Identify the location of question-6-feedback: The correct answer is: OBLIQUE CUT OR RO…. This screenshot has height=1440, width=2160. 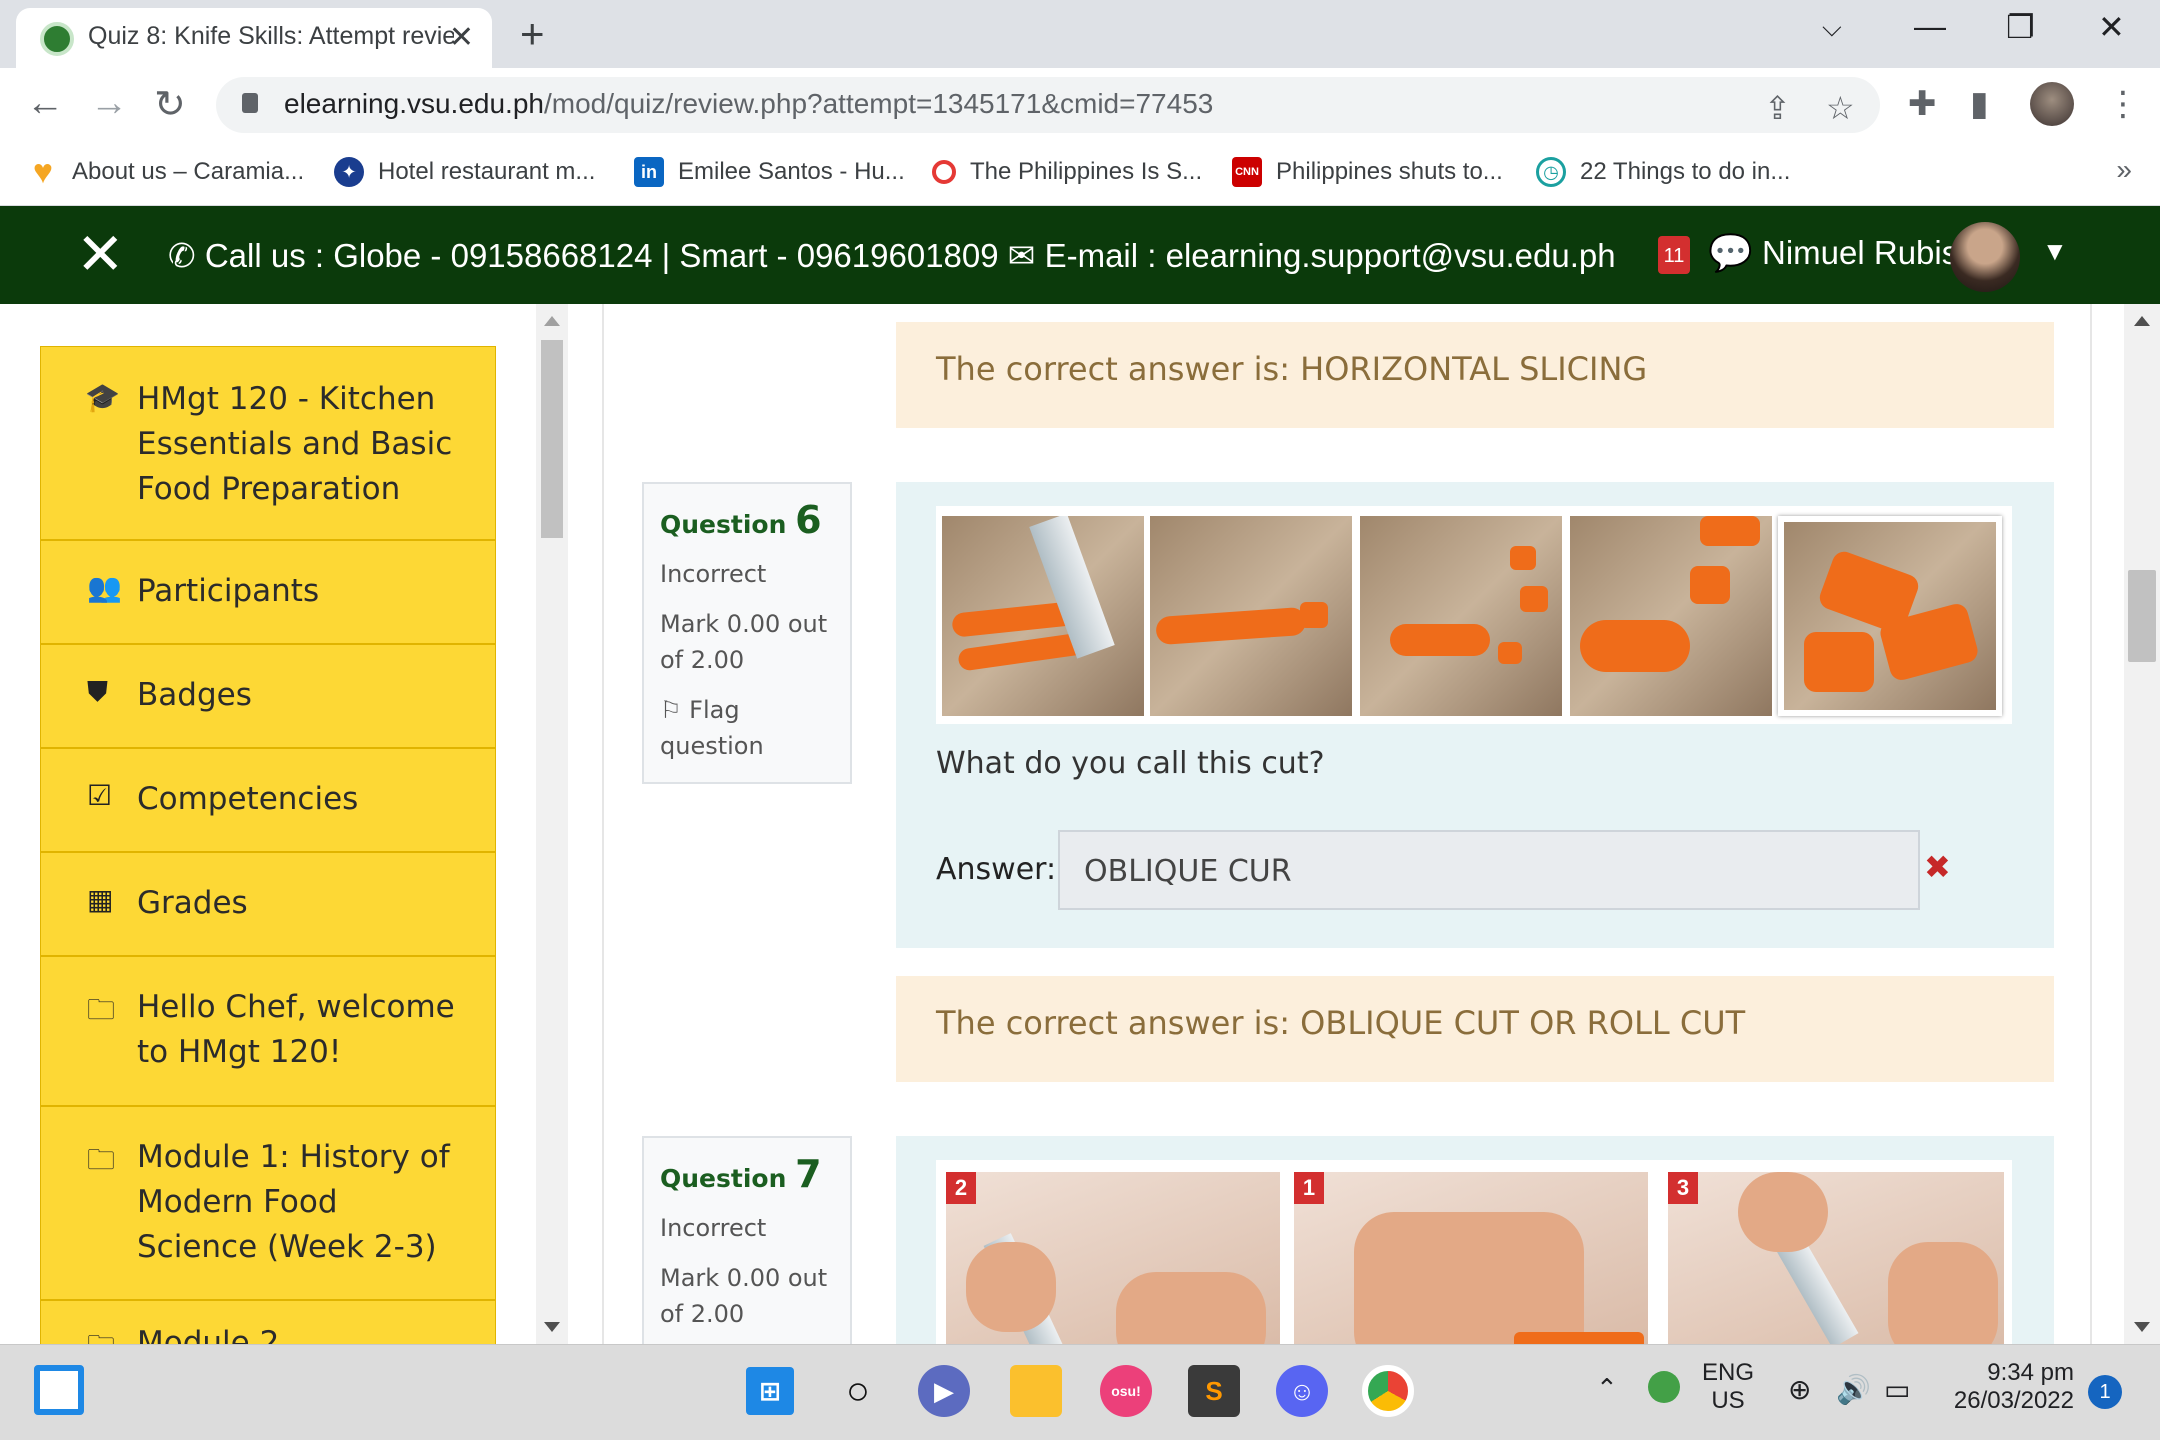
(1475, 1029).